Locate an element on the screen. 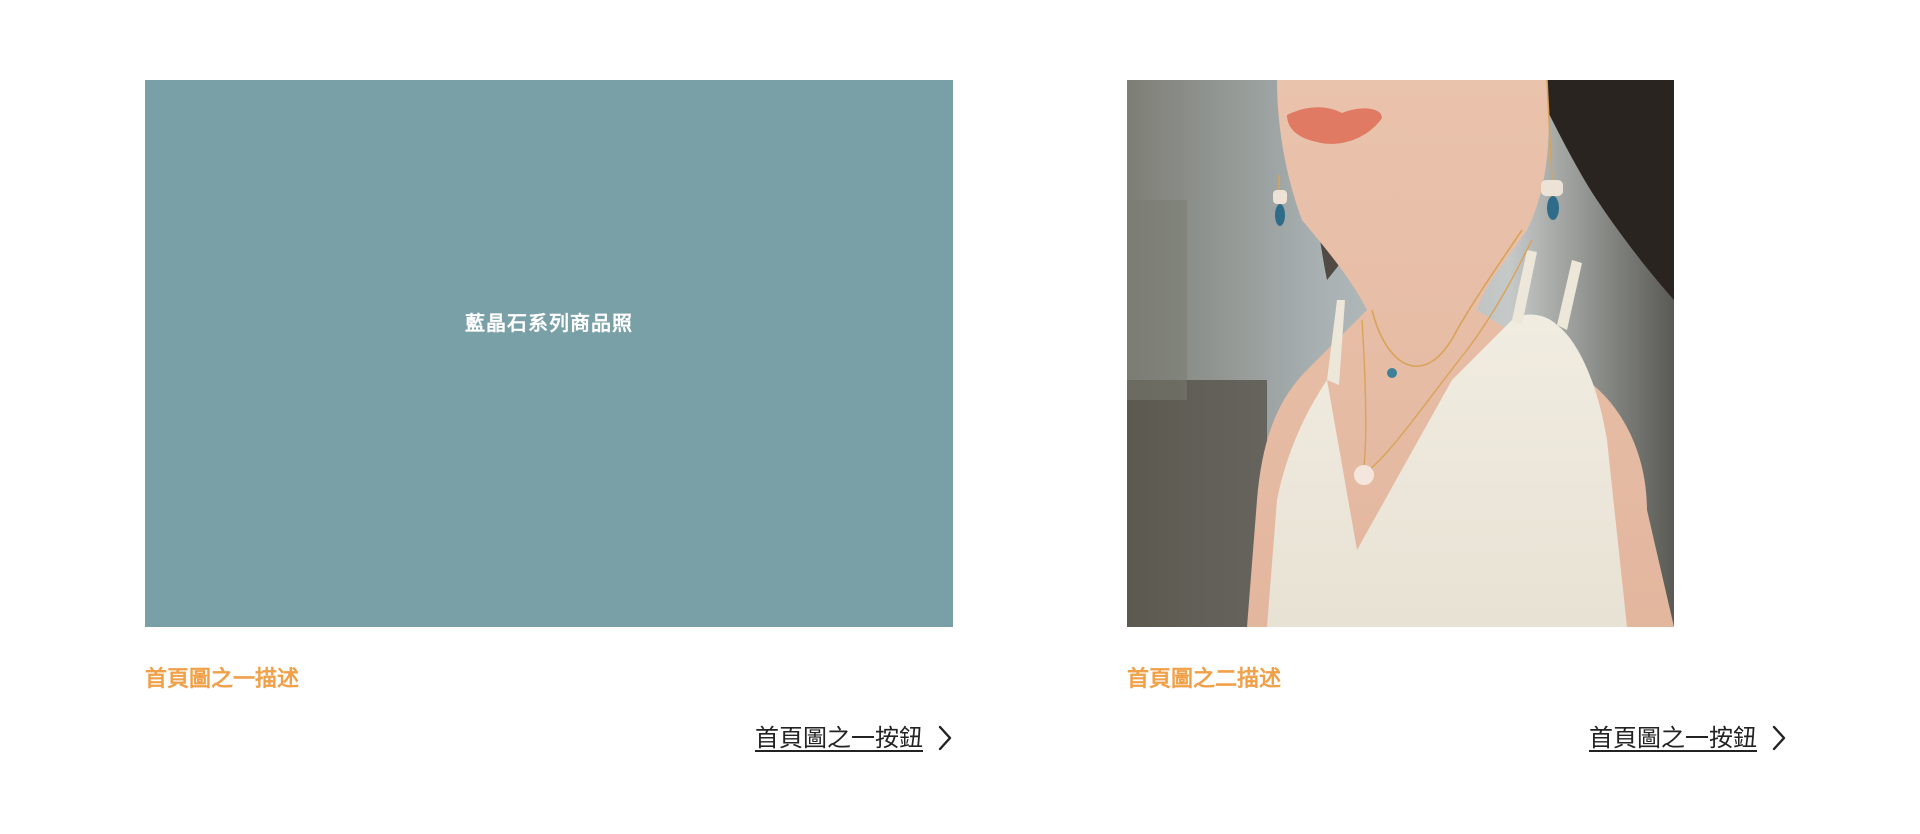  image-caption: 藍晶石系列商品照 is located at coordinates (549, 323).